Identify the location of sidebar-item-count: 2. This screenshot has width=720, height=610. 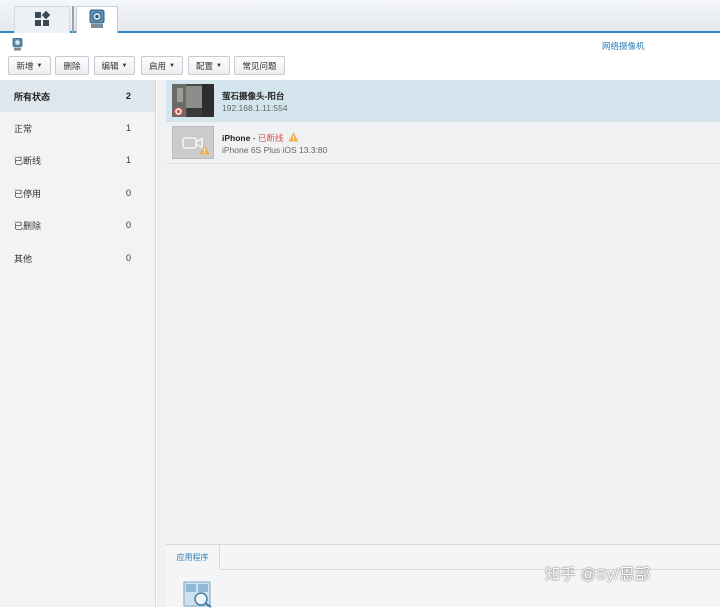
(129, 96).